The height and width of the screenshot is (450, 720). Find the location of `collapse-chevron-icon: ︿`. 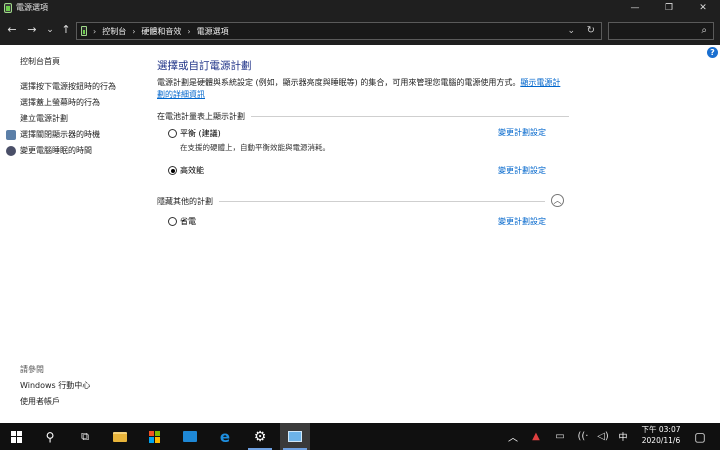

collapse-chevron-icon: ︿ is located at coordinates (557, 200).